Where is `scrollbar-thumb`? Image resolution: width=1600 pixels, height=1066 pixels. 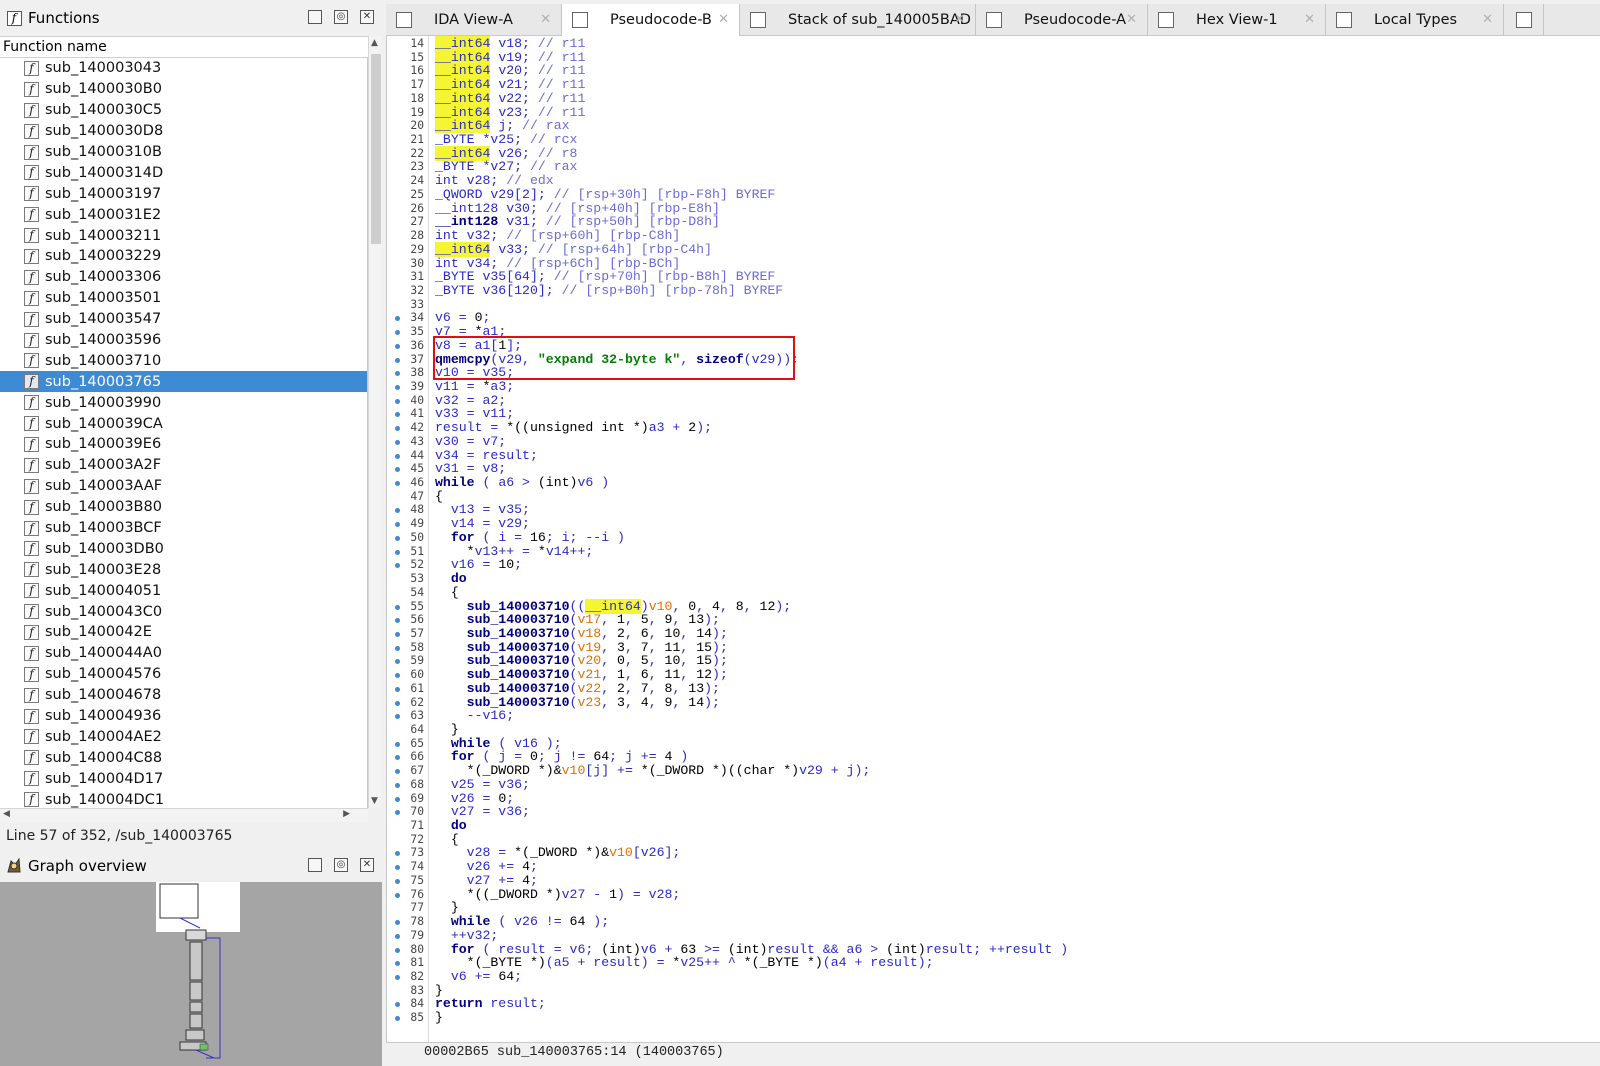
scrollbar-thumb is located at coordinates (376, 149).